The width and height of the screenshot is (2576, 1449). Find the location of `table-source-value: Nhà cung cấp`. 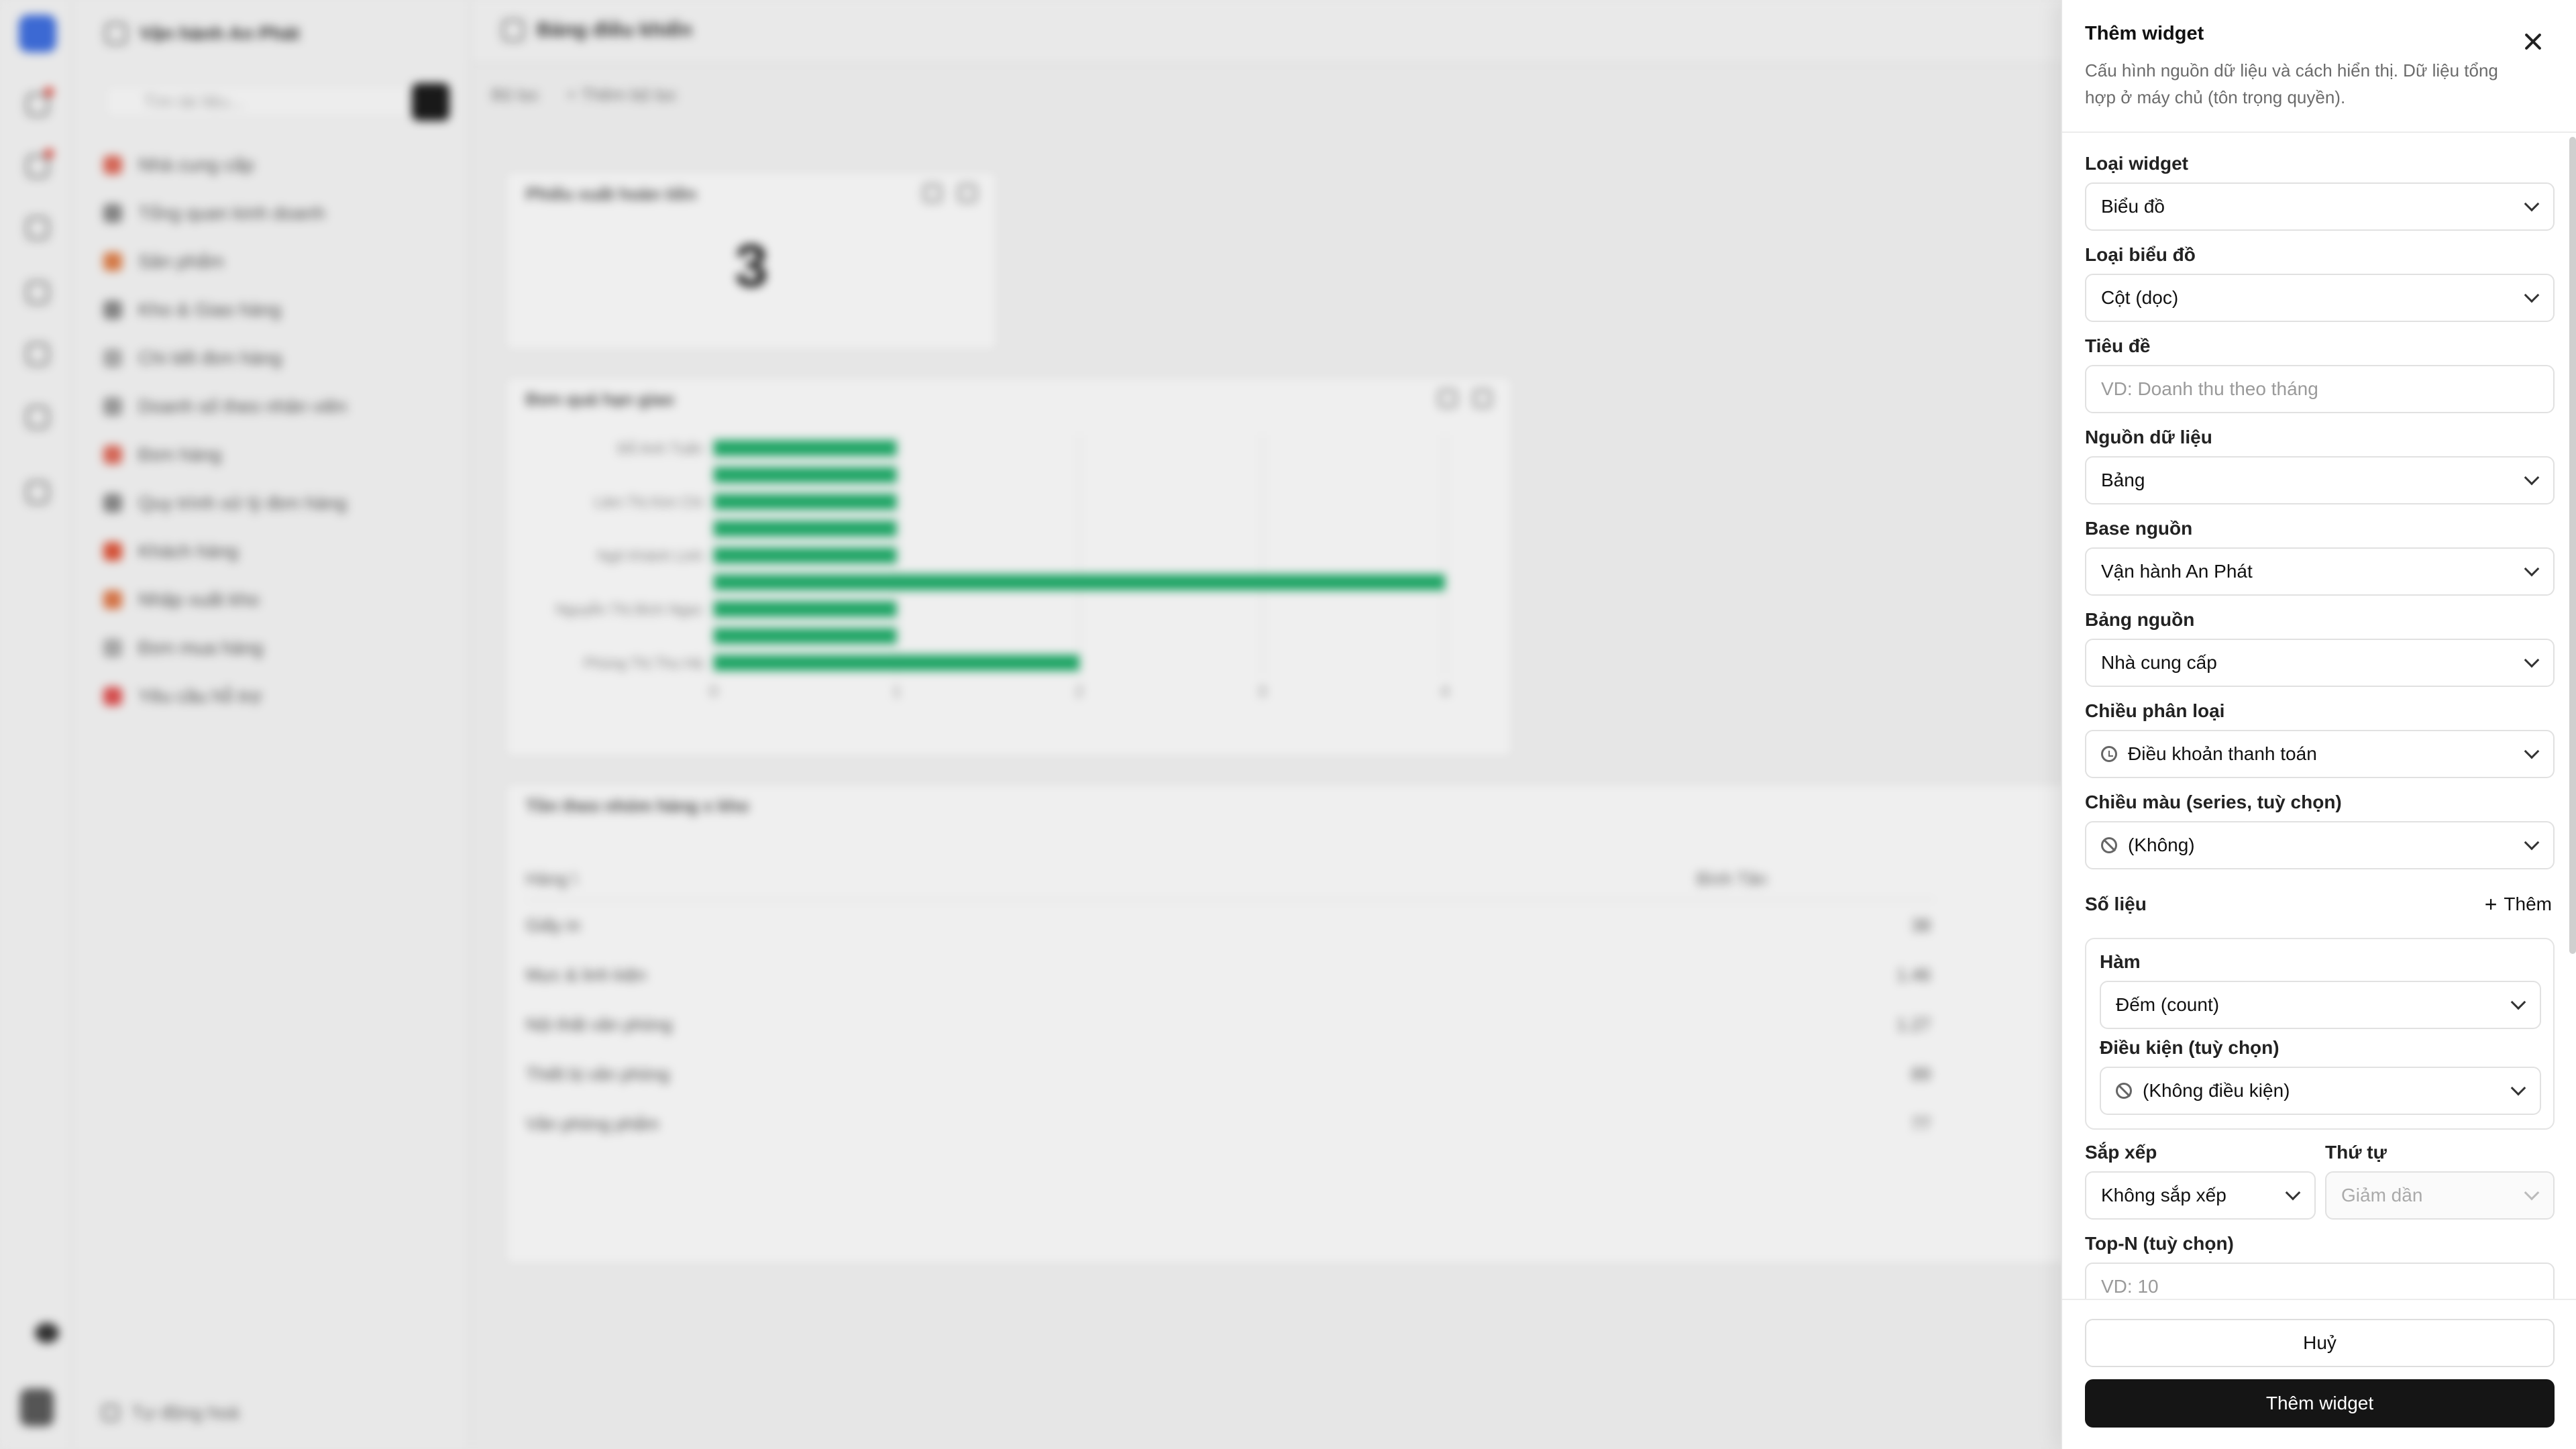

table-source-value: Nhà cung cấp is located at coordinates (2159, 662).